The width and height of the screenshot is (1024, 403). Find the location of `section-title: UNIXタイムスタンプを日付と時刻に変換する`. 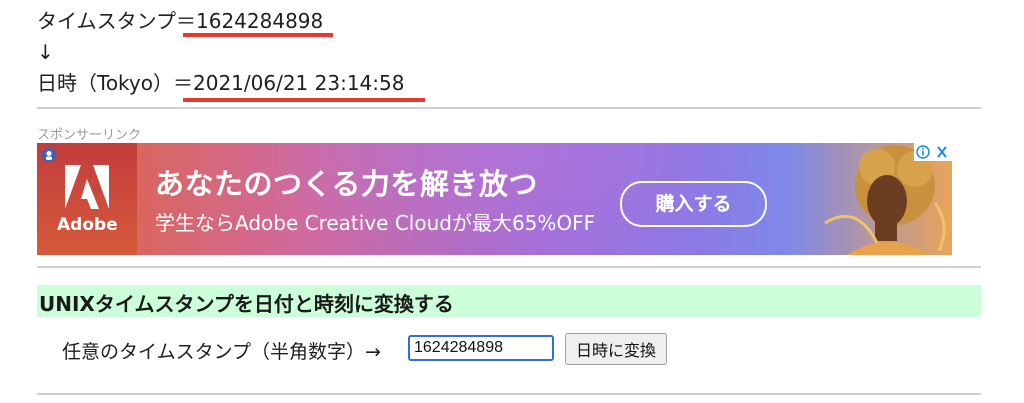

section-title: UNIXタイムスタンプを日付と時刻に変換する is located at coordinates (246, 304).